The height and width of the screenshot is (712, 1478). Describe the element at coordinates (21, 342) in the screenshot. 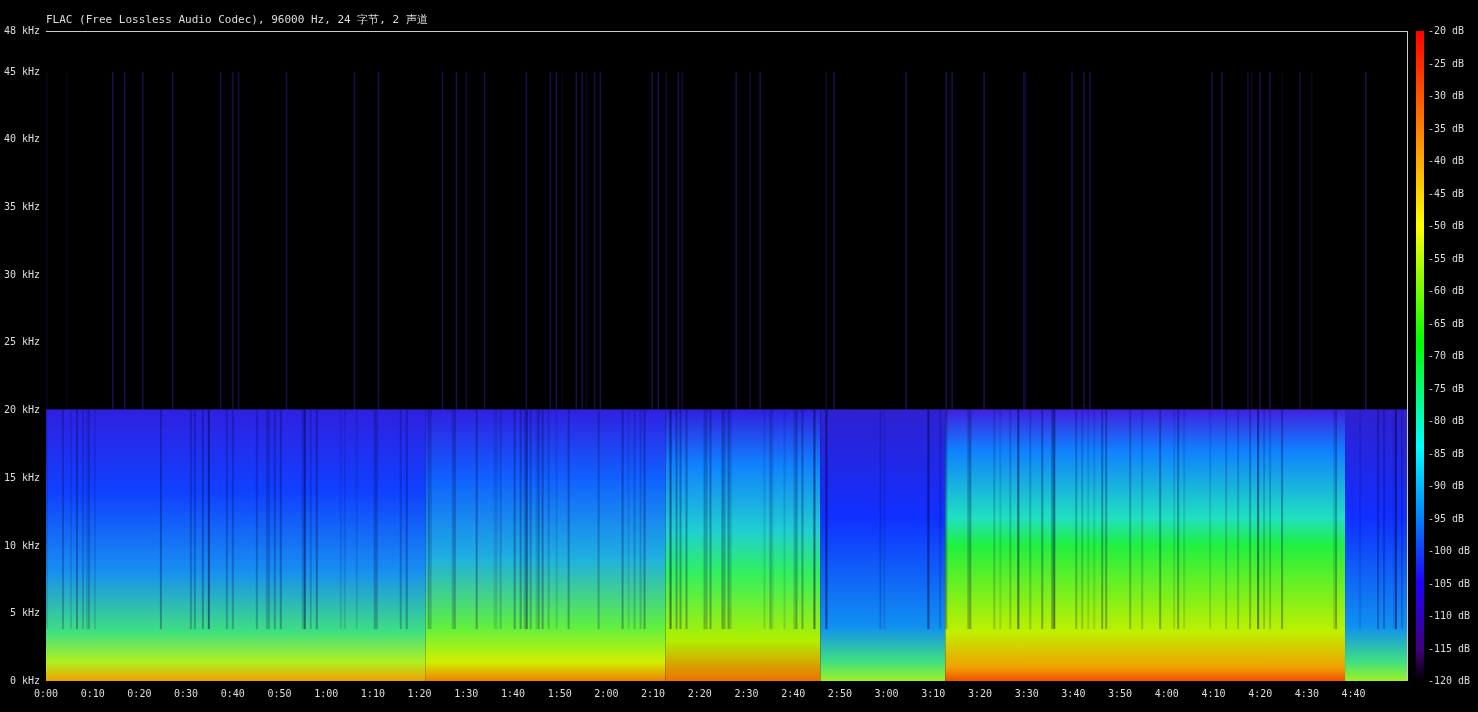

I see `axis-tick-label: 25 kHz` at that location.